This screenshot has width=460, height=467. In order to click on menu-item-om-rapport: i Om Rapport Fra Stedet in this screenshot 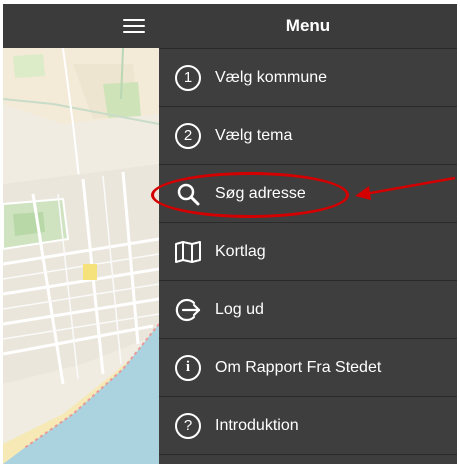, I will do `click(308, 367)`.